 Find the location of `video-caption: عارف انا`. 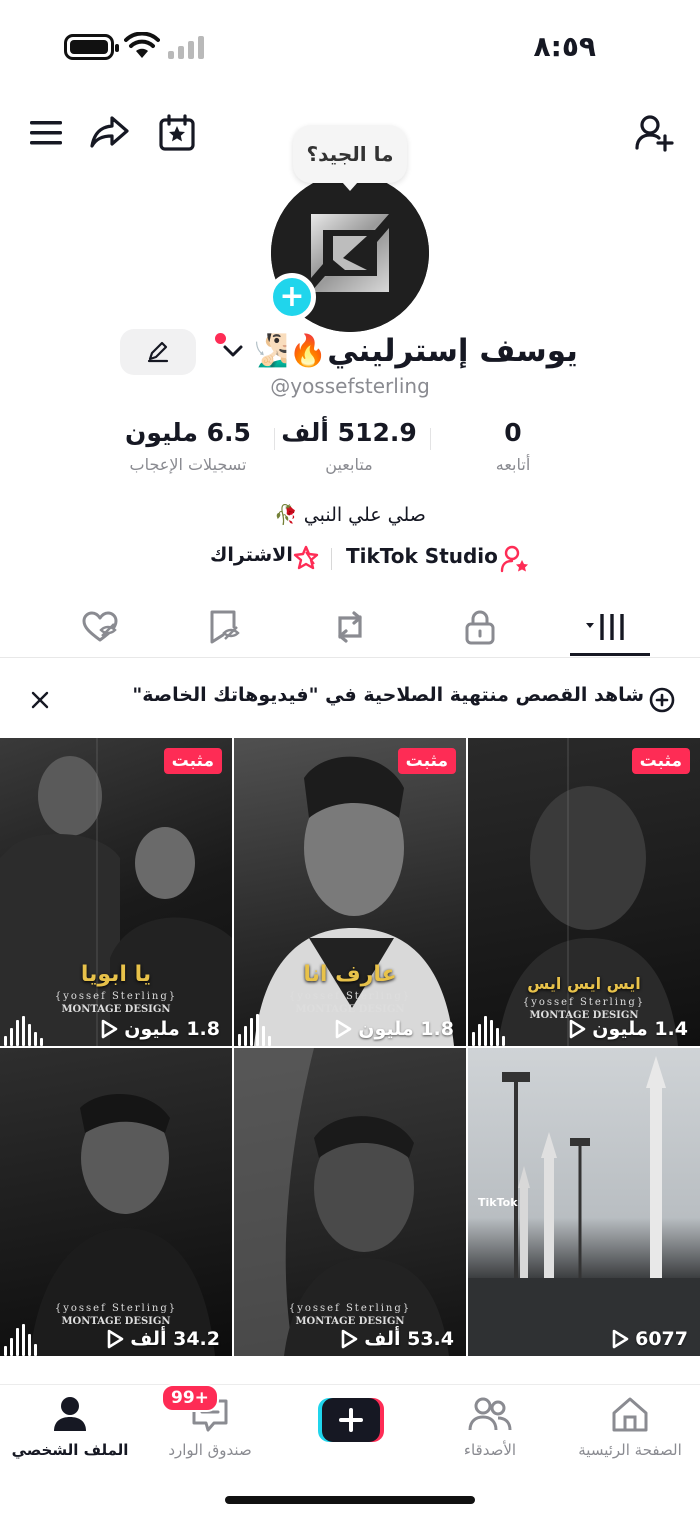

video-caption: عارف انا is located at coordinates (350, 974).